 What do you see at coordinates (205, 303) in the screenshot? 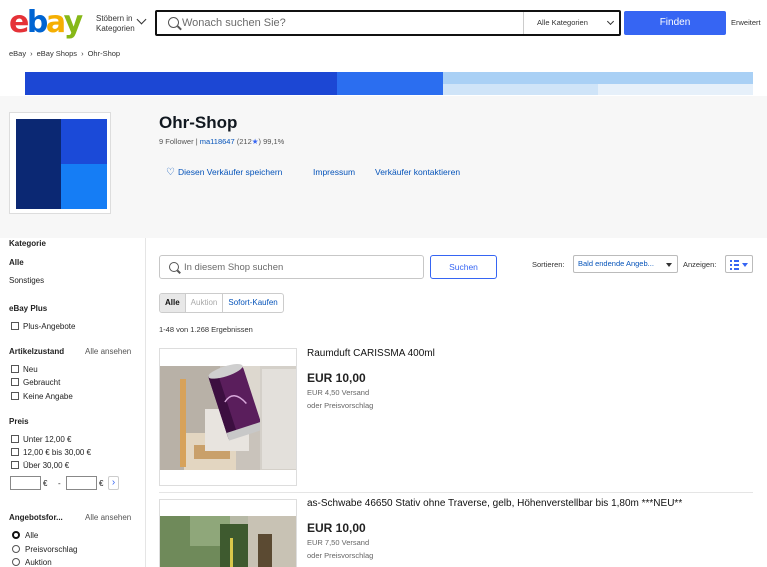
I see `tab-auction: Auktion` at bounding box center [205, 303].